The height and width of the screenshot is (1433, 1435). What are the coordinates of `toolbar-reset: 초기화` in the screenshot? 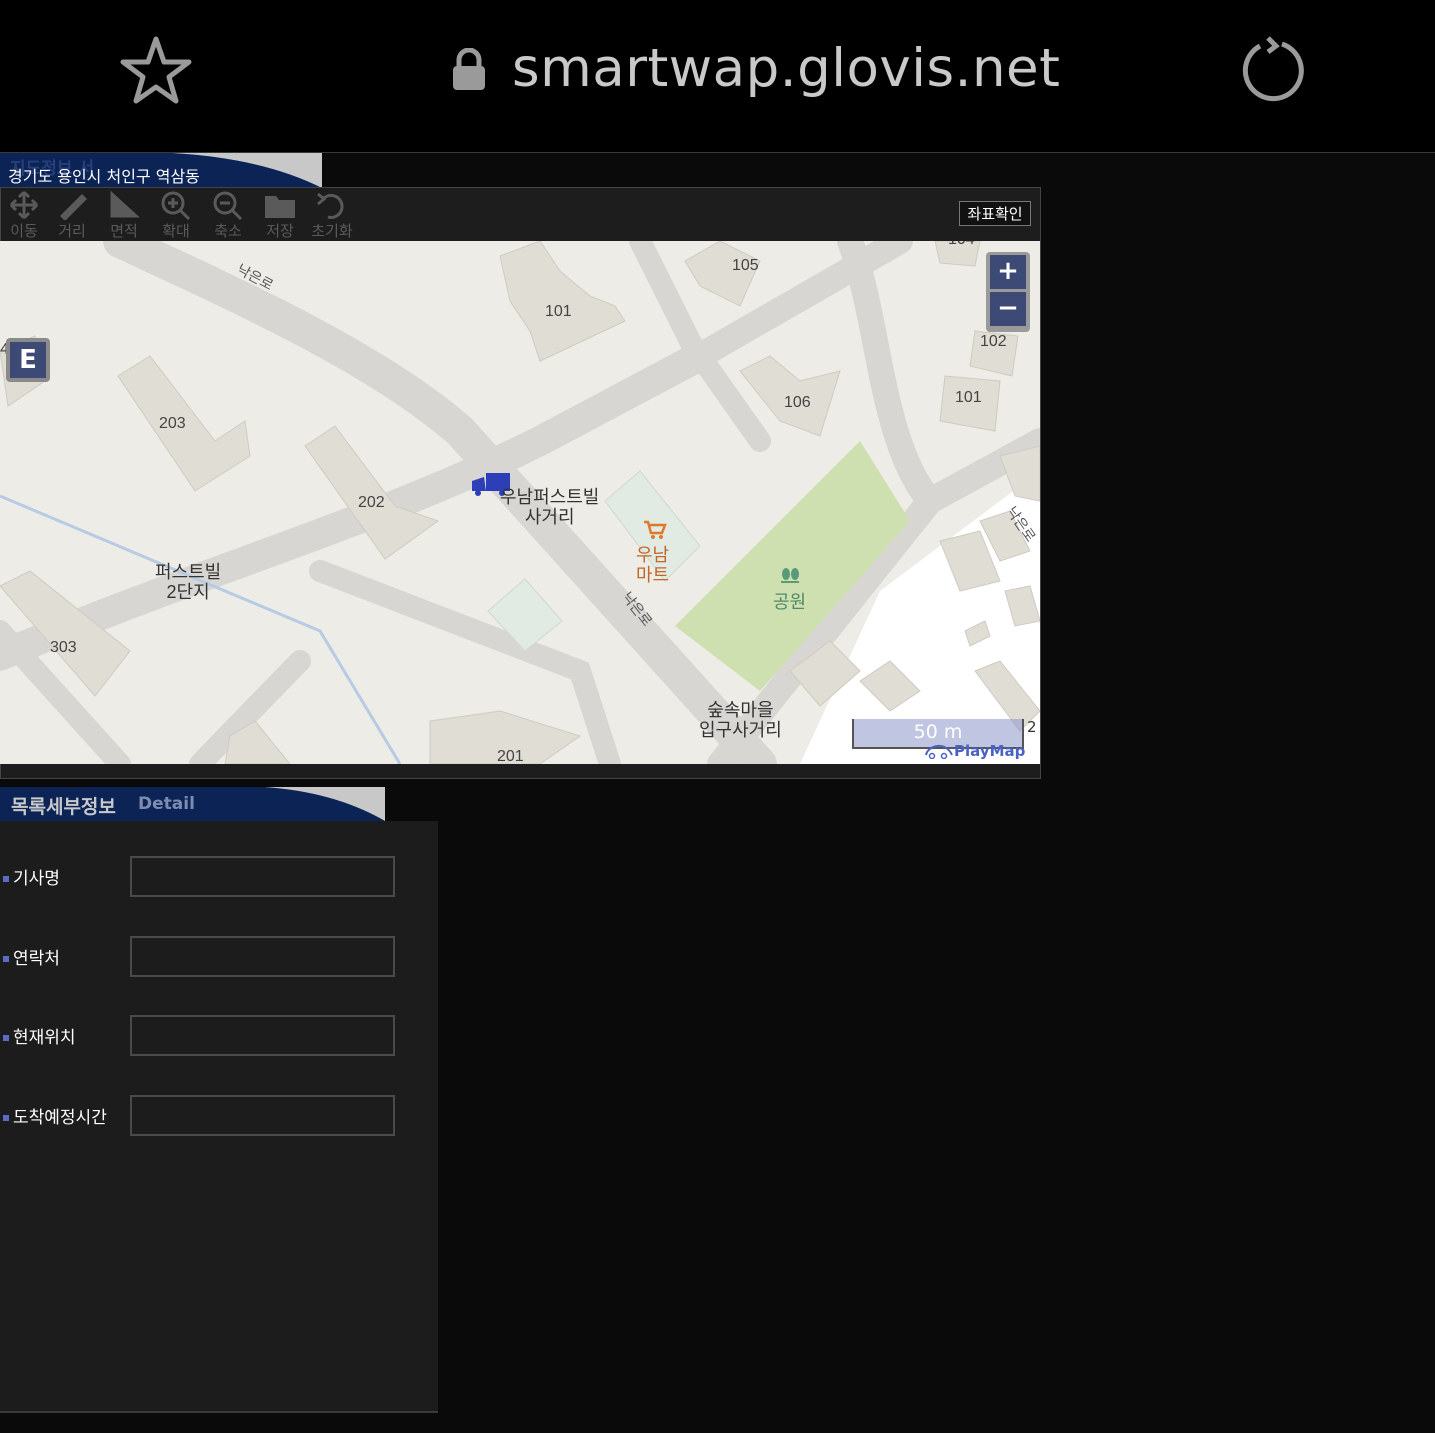 It's located at (332, 215).